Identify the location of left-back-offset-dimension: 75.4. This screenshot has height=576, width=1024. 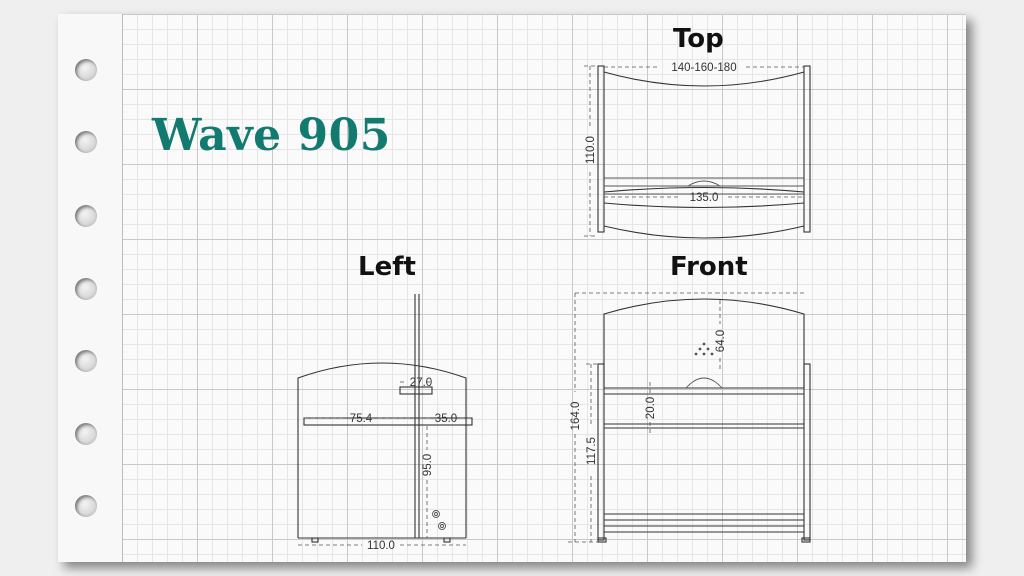
(361, 419).